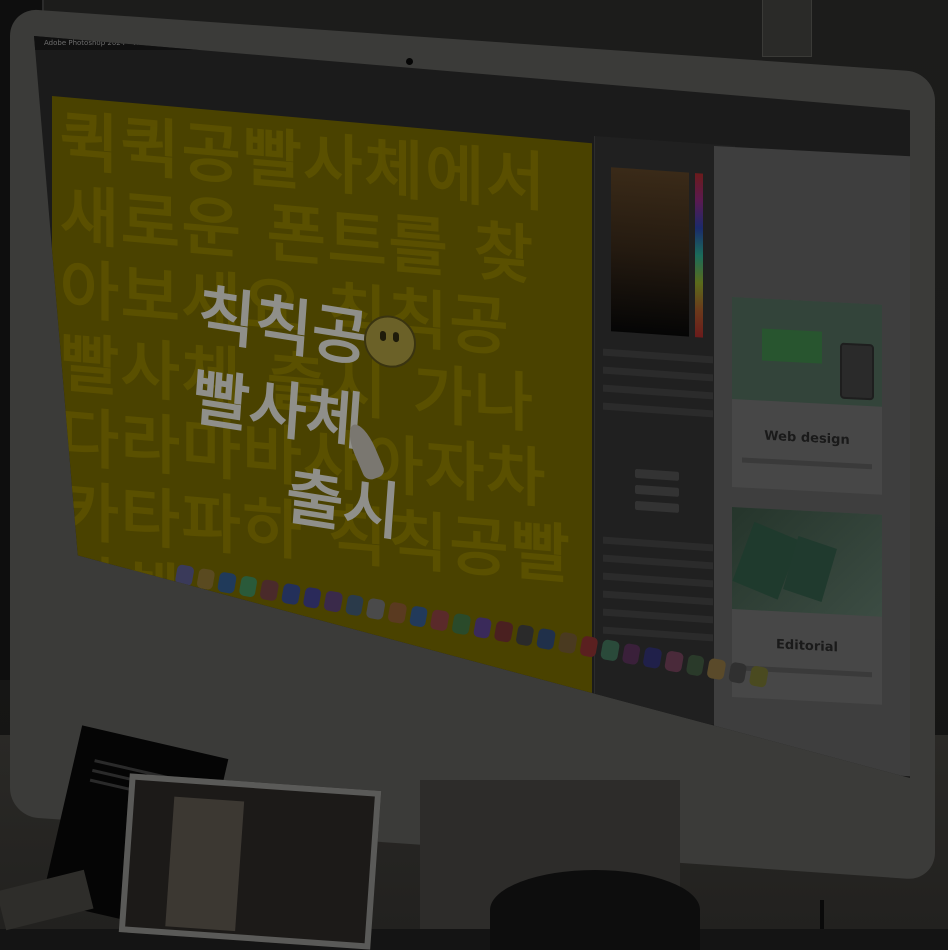 This screenshot has width=948, height=950. I want to click on phone-mockup, so click(857, 371).